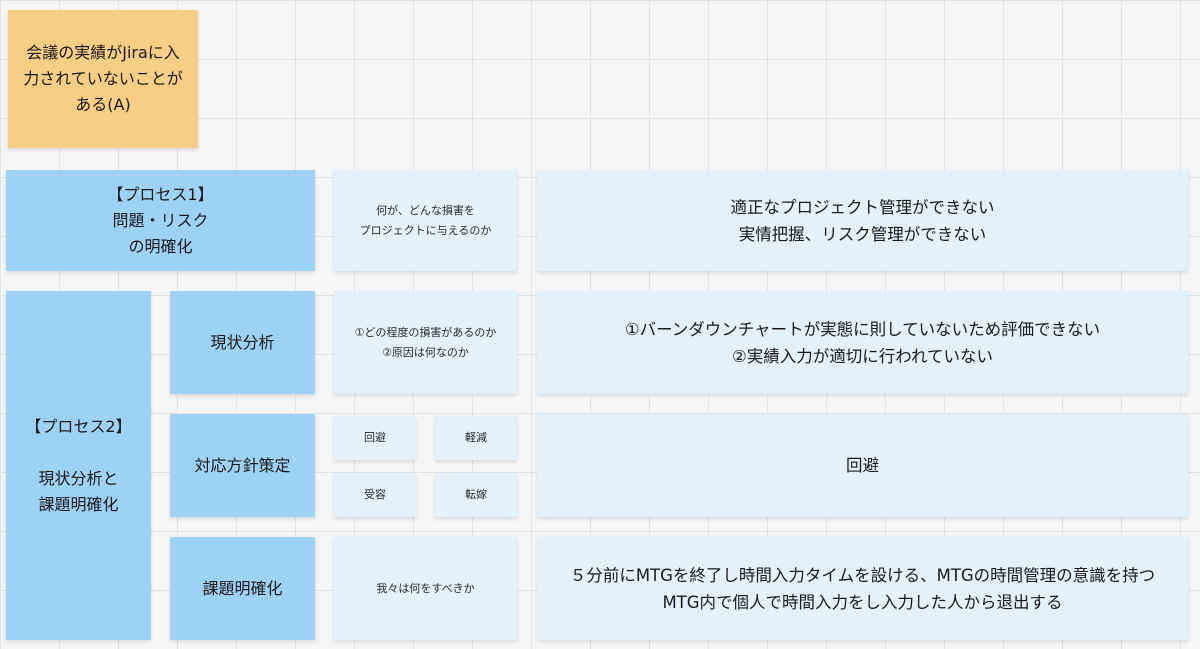  I want to click on issue-clarification-label-note: 課題明確化, so click(242, 588).